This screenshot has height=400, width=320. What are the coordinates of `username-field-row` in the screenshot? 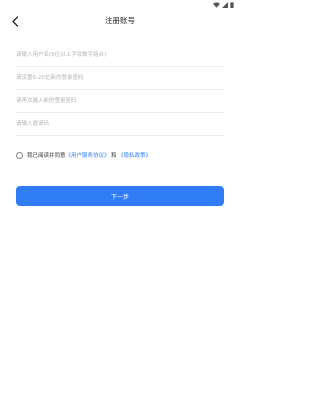 It's located at (120, 55).